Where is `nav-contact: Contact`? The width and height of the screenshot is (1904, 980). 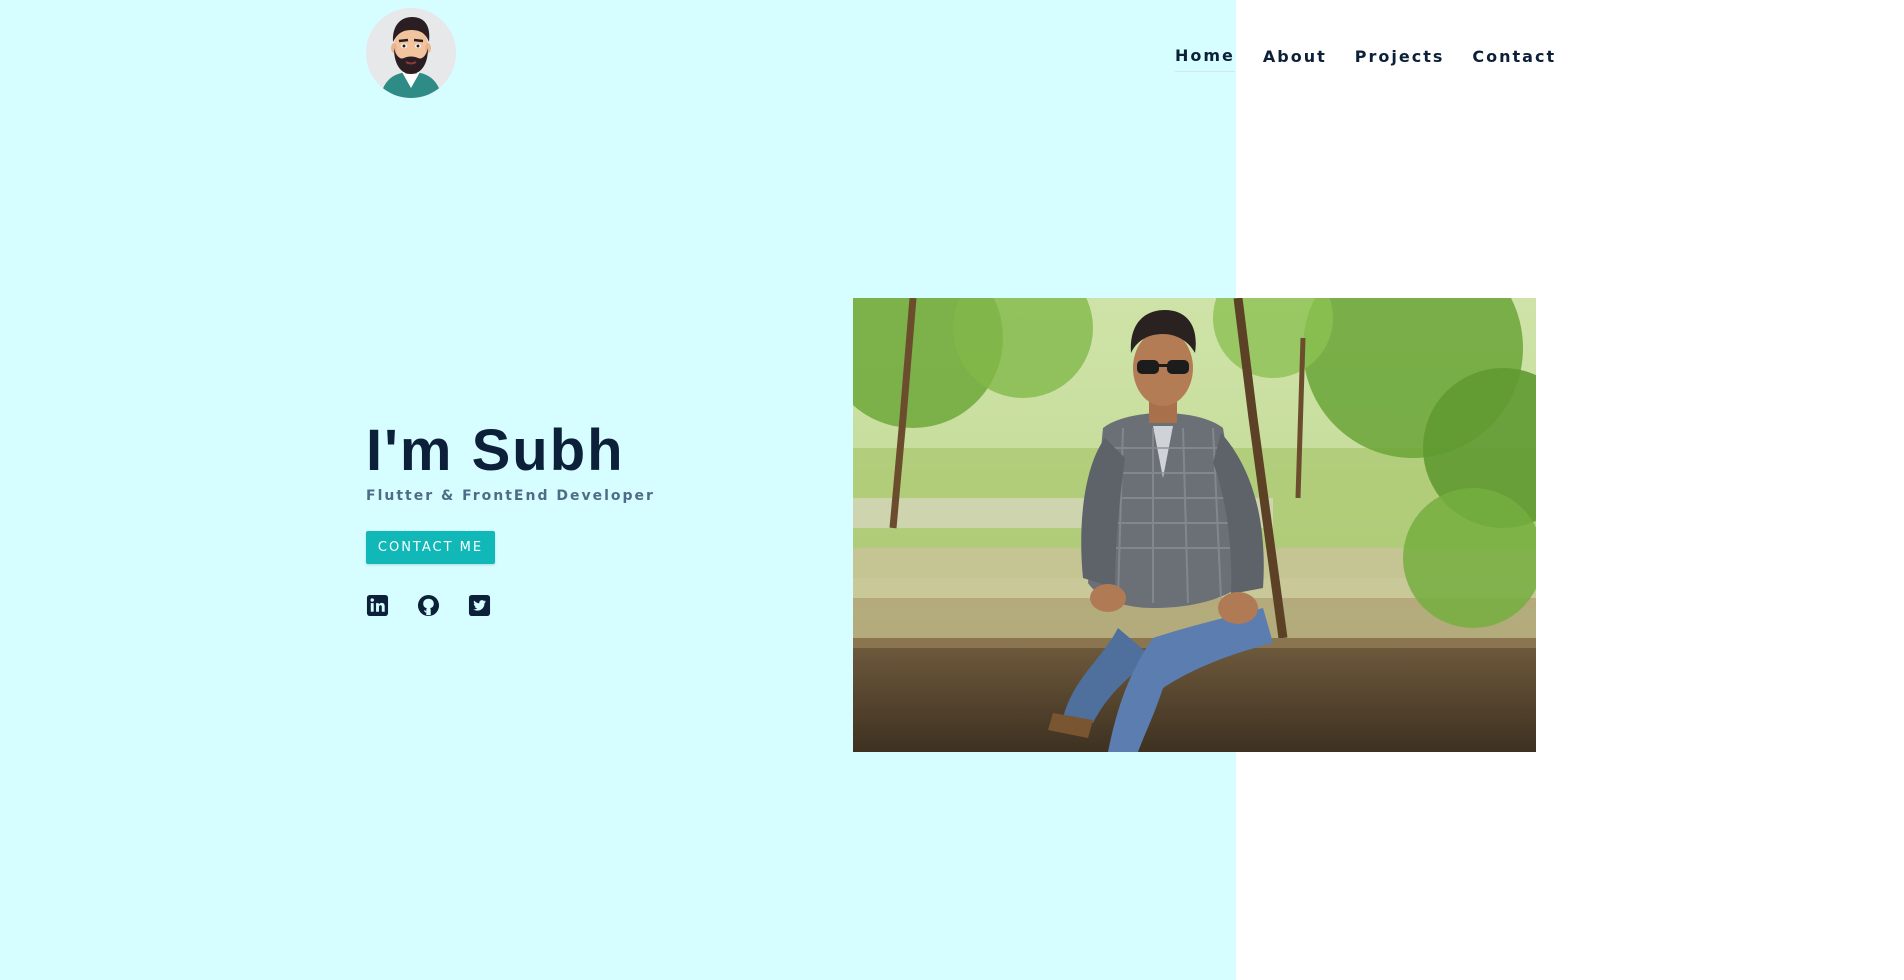
nav-contact: Contact is located at coordinates (1514, 59).